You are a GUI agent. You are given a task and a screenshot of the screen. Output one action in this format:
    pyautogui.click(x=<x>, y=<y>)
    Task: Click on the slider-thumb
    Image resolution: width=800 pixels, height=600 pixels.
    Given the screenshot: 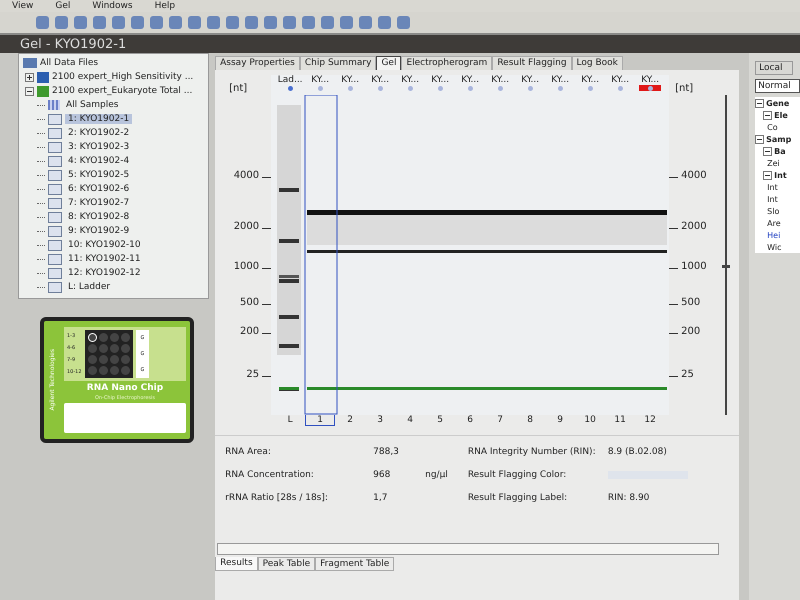 What is the action you would take?
    pyautogui.click(x=726, y=266)
    